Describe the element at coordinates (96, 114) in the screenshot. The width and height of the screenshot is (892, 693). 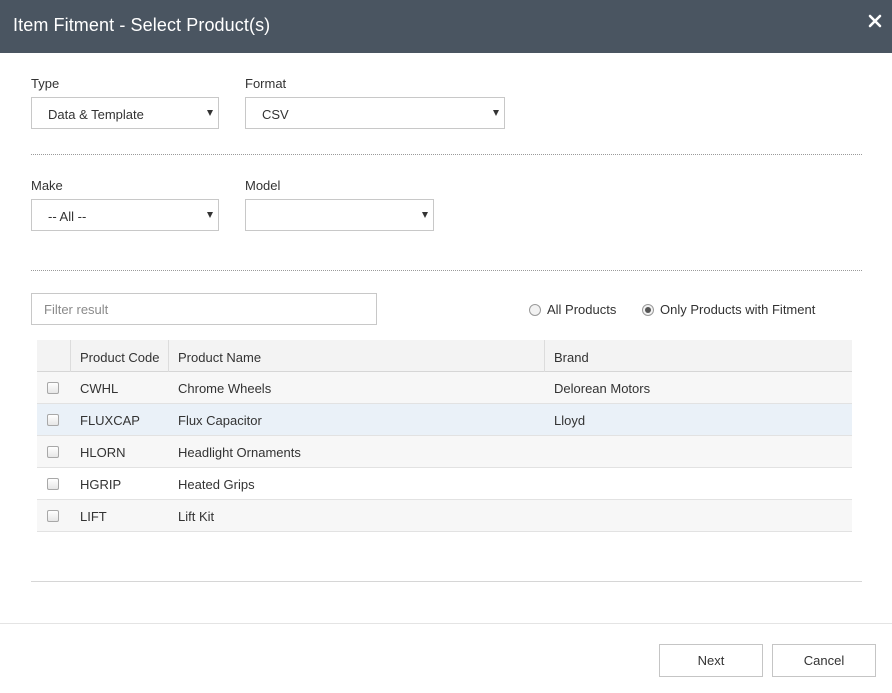
I see `type-select-value: Data & Template` at that location.